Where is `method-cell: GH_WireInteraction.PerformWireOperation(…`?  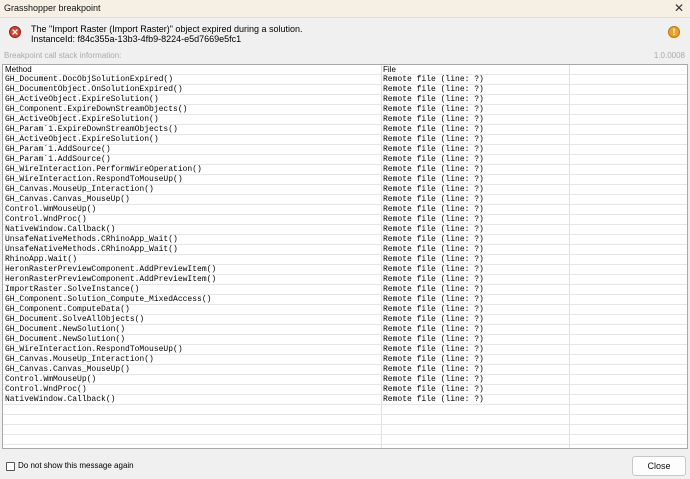
method-cell: GH_WireInteraction.PerformWireOperation(… is located at coordinates (103, 169).